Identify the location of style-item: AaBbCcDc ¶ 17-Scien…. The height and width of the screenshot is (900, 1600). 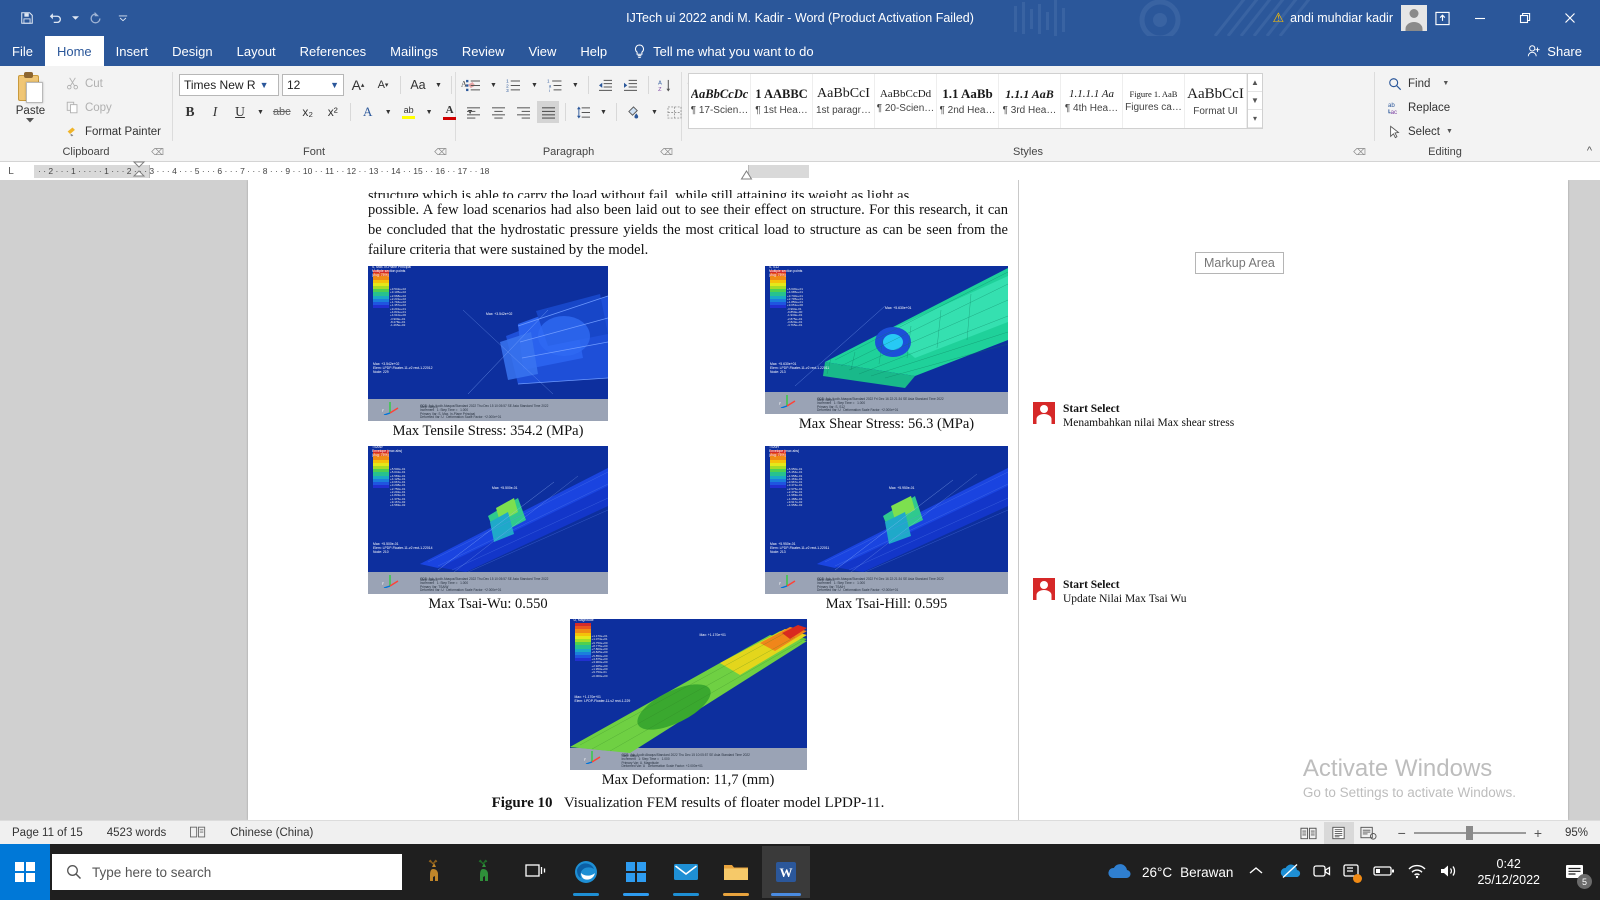
(720, 101).